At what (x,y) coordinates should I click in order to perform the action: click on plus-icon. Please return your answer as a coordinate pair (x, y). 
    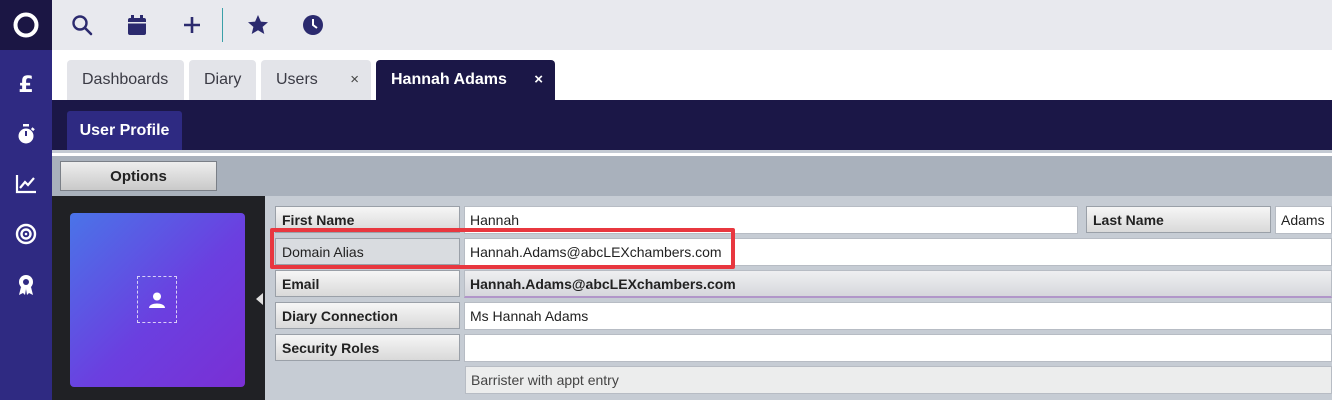
    Looking at the image, I should click on (192, 25).